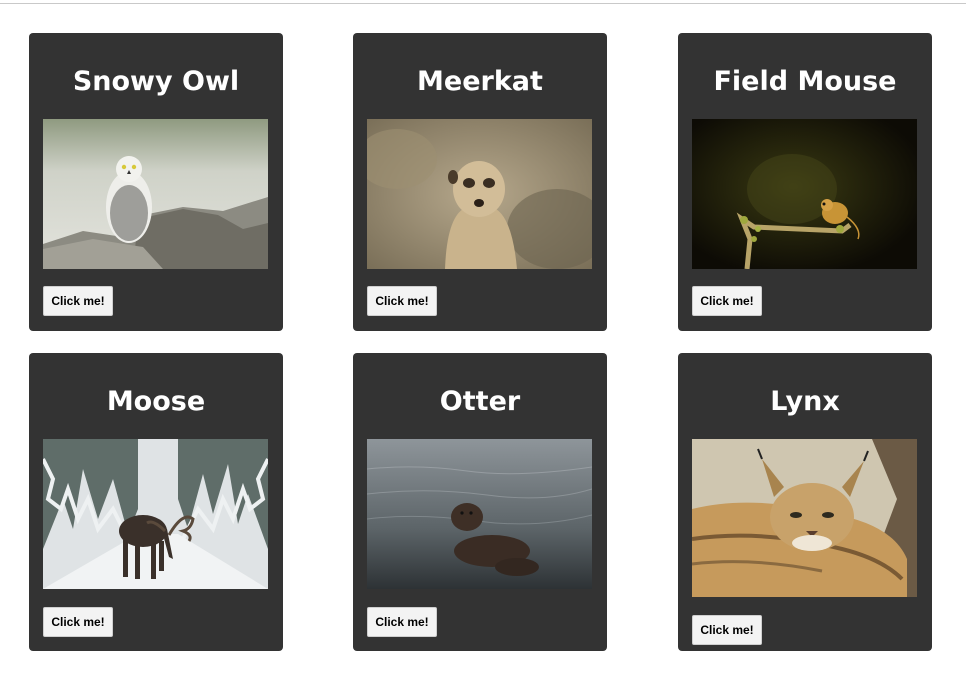 This screenshot has width=966, height=677. I want to click on card-title: Snowy Owl, so click(156, 81).